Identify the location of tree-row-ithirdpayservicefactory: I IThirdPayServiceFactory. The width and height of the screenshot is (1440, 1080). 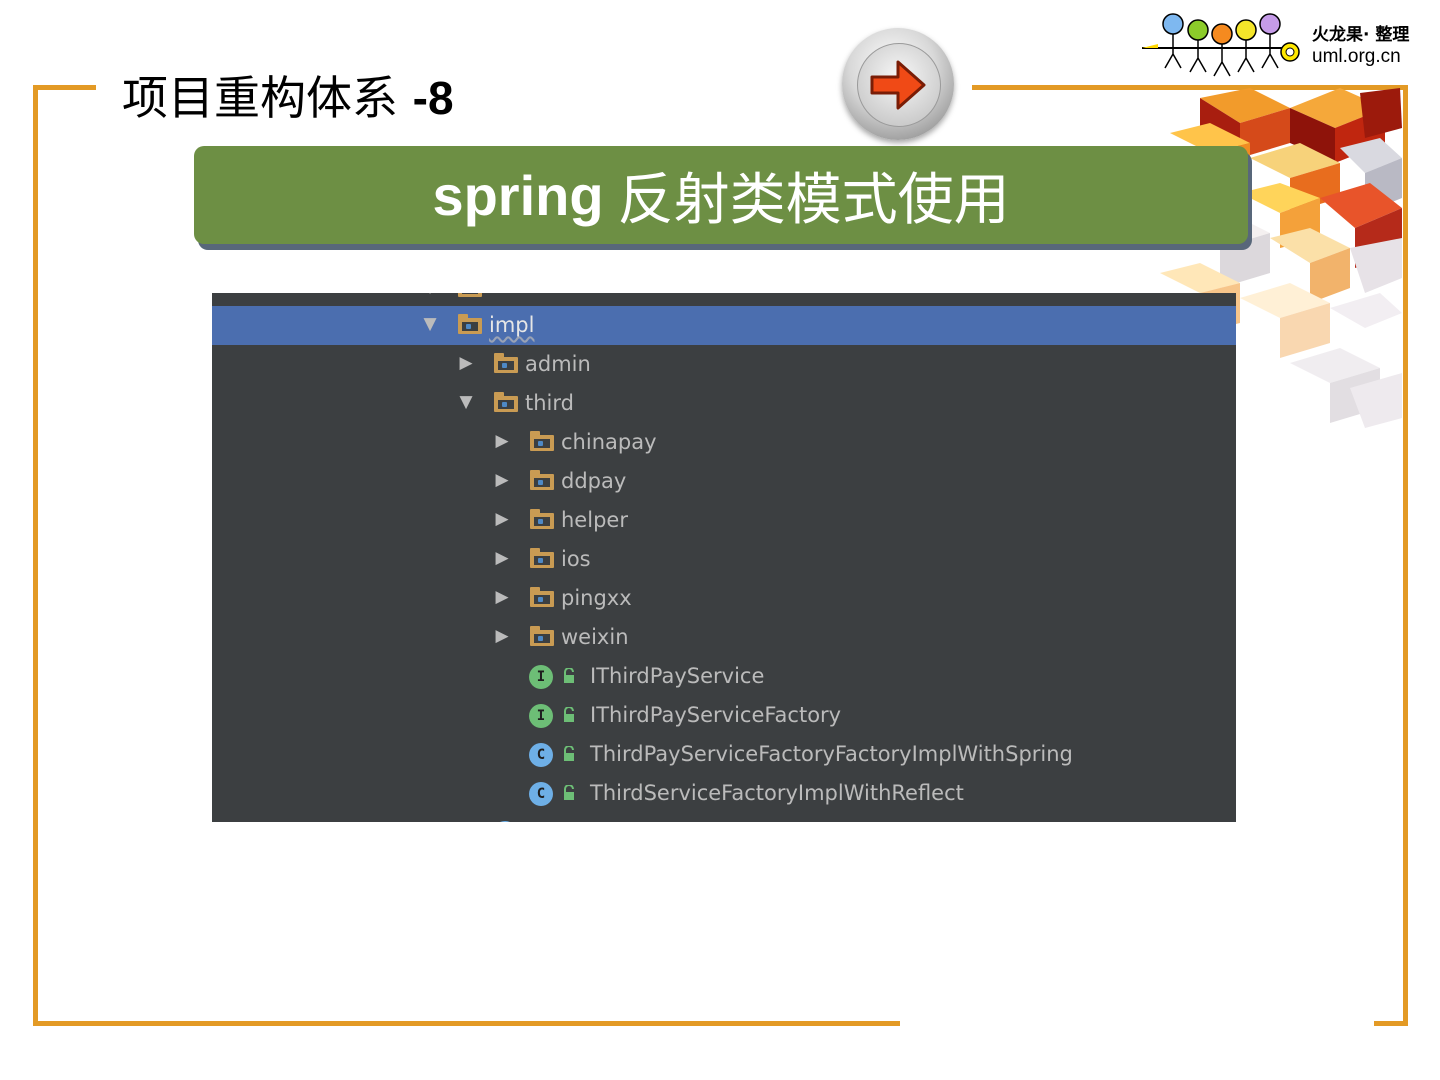
(724, 715).